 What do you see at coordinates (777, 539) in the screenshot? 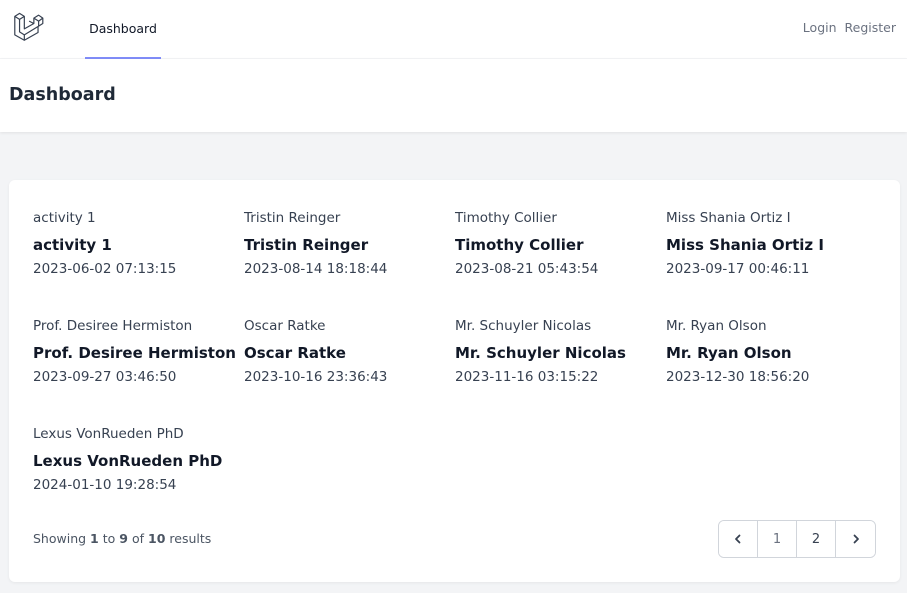
I see `page-1-button: 1` at bounding box center [777, 539].